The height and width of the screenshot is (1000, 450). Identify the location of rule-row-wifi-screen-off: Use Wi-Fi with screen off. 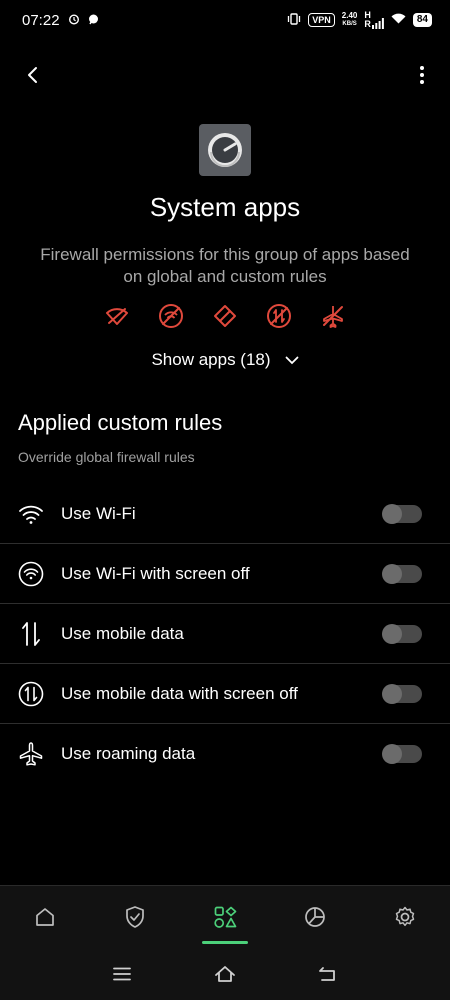
(225, 574).